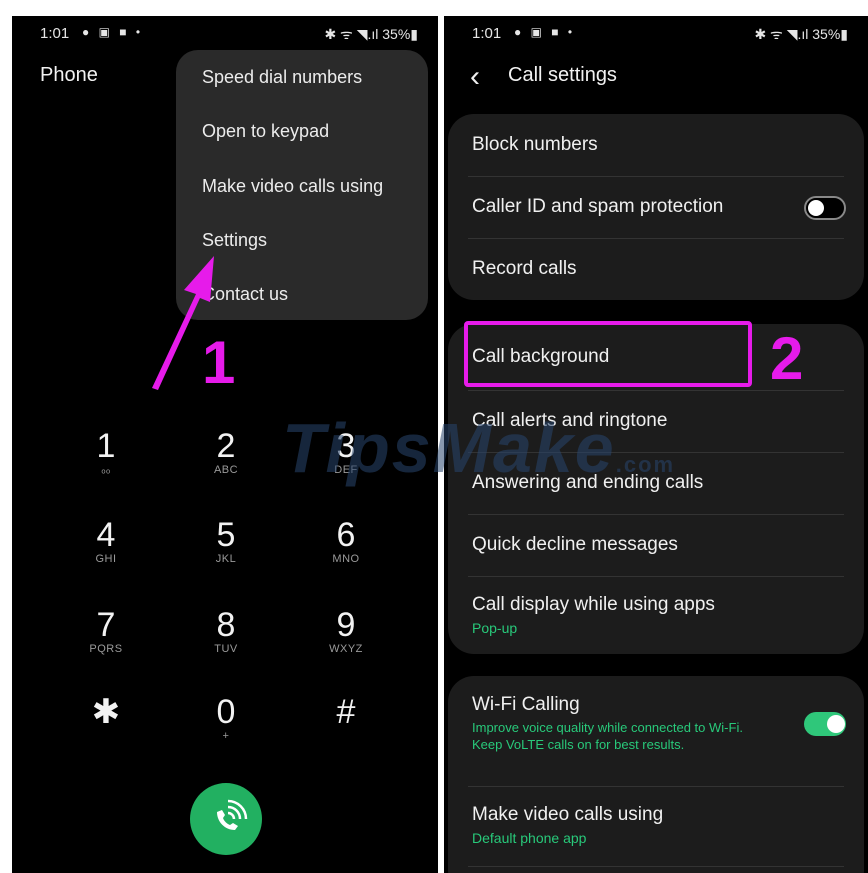 This screenshot has width=868, height=873. Describe the element at coordinates (106, 559) in the screenshot. I see `key-letters: GHI` at that location.